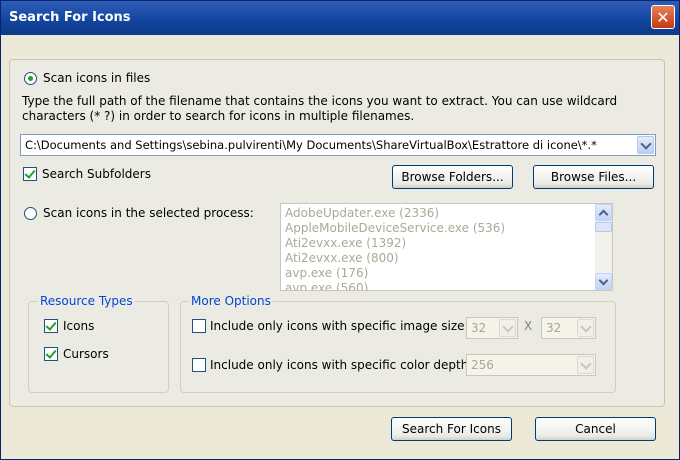 This screenshot has width=680, height=460. What do you see at coordinates (436, 258) in the screenshot?
I see `list-item: Ati2evxx.exe (800)` at bounding box center [436, 258].